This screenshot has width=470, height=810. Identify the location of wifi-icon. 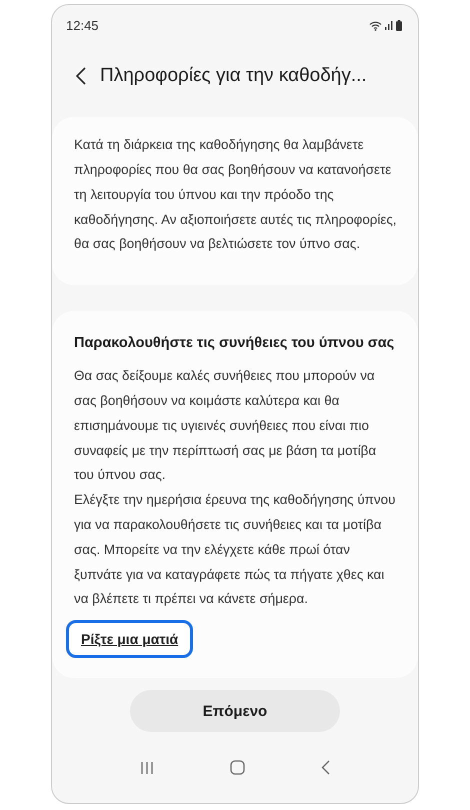
(375, 25).